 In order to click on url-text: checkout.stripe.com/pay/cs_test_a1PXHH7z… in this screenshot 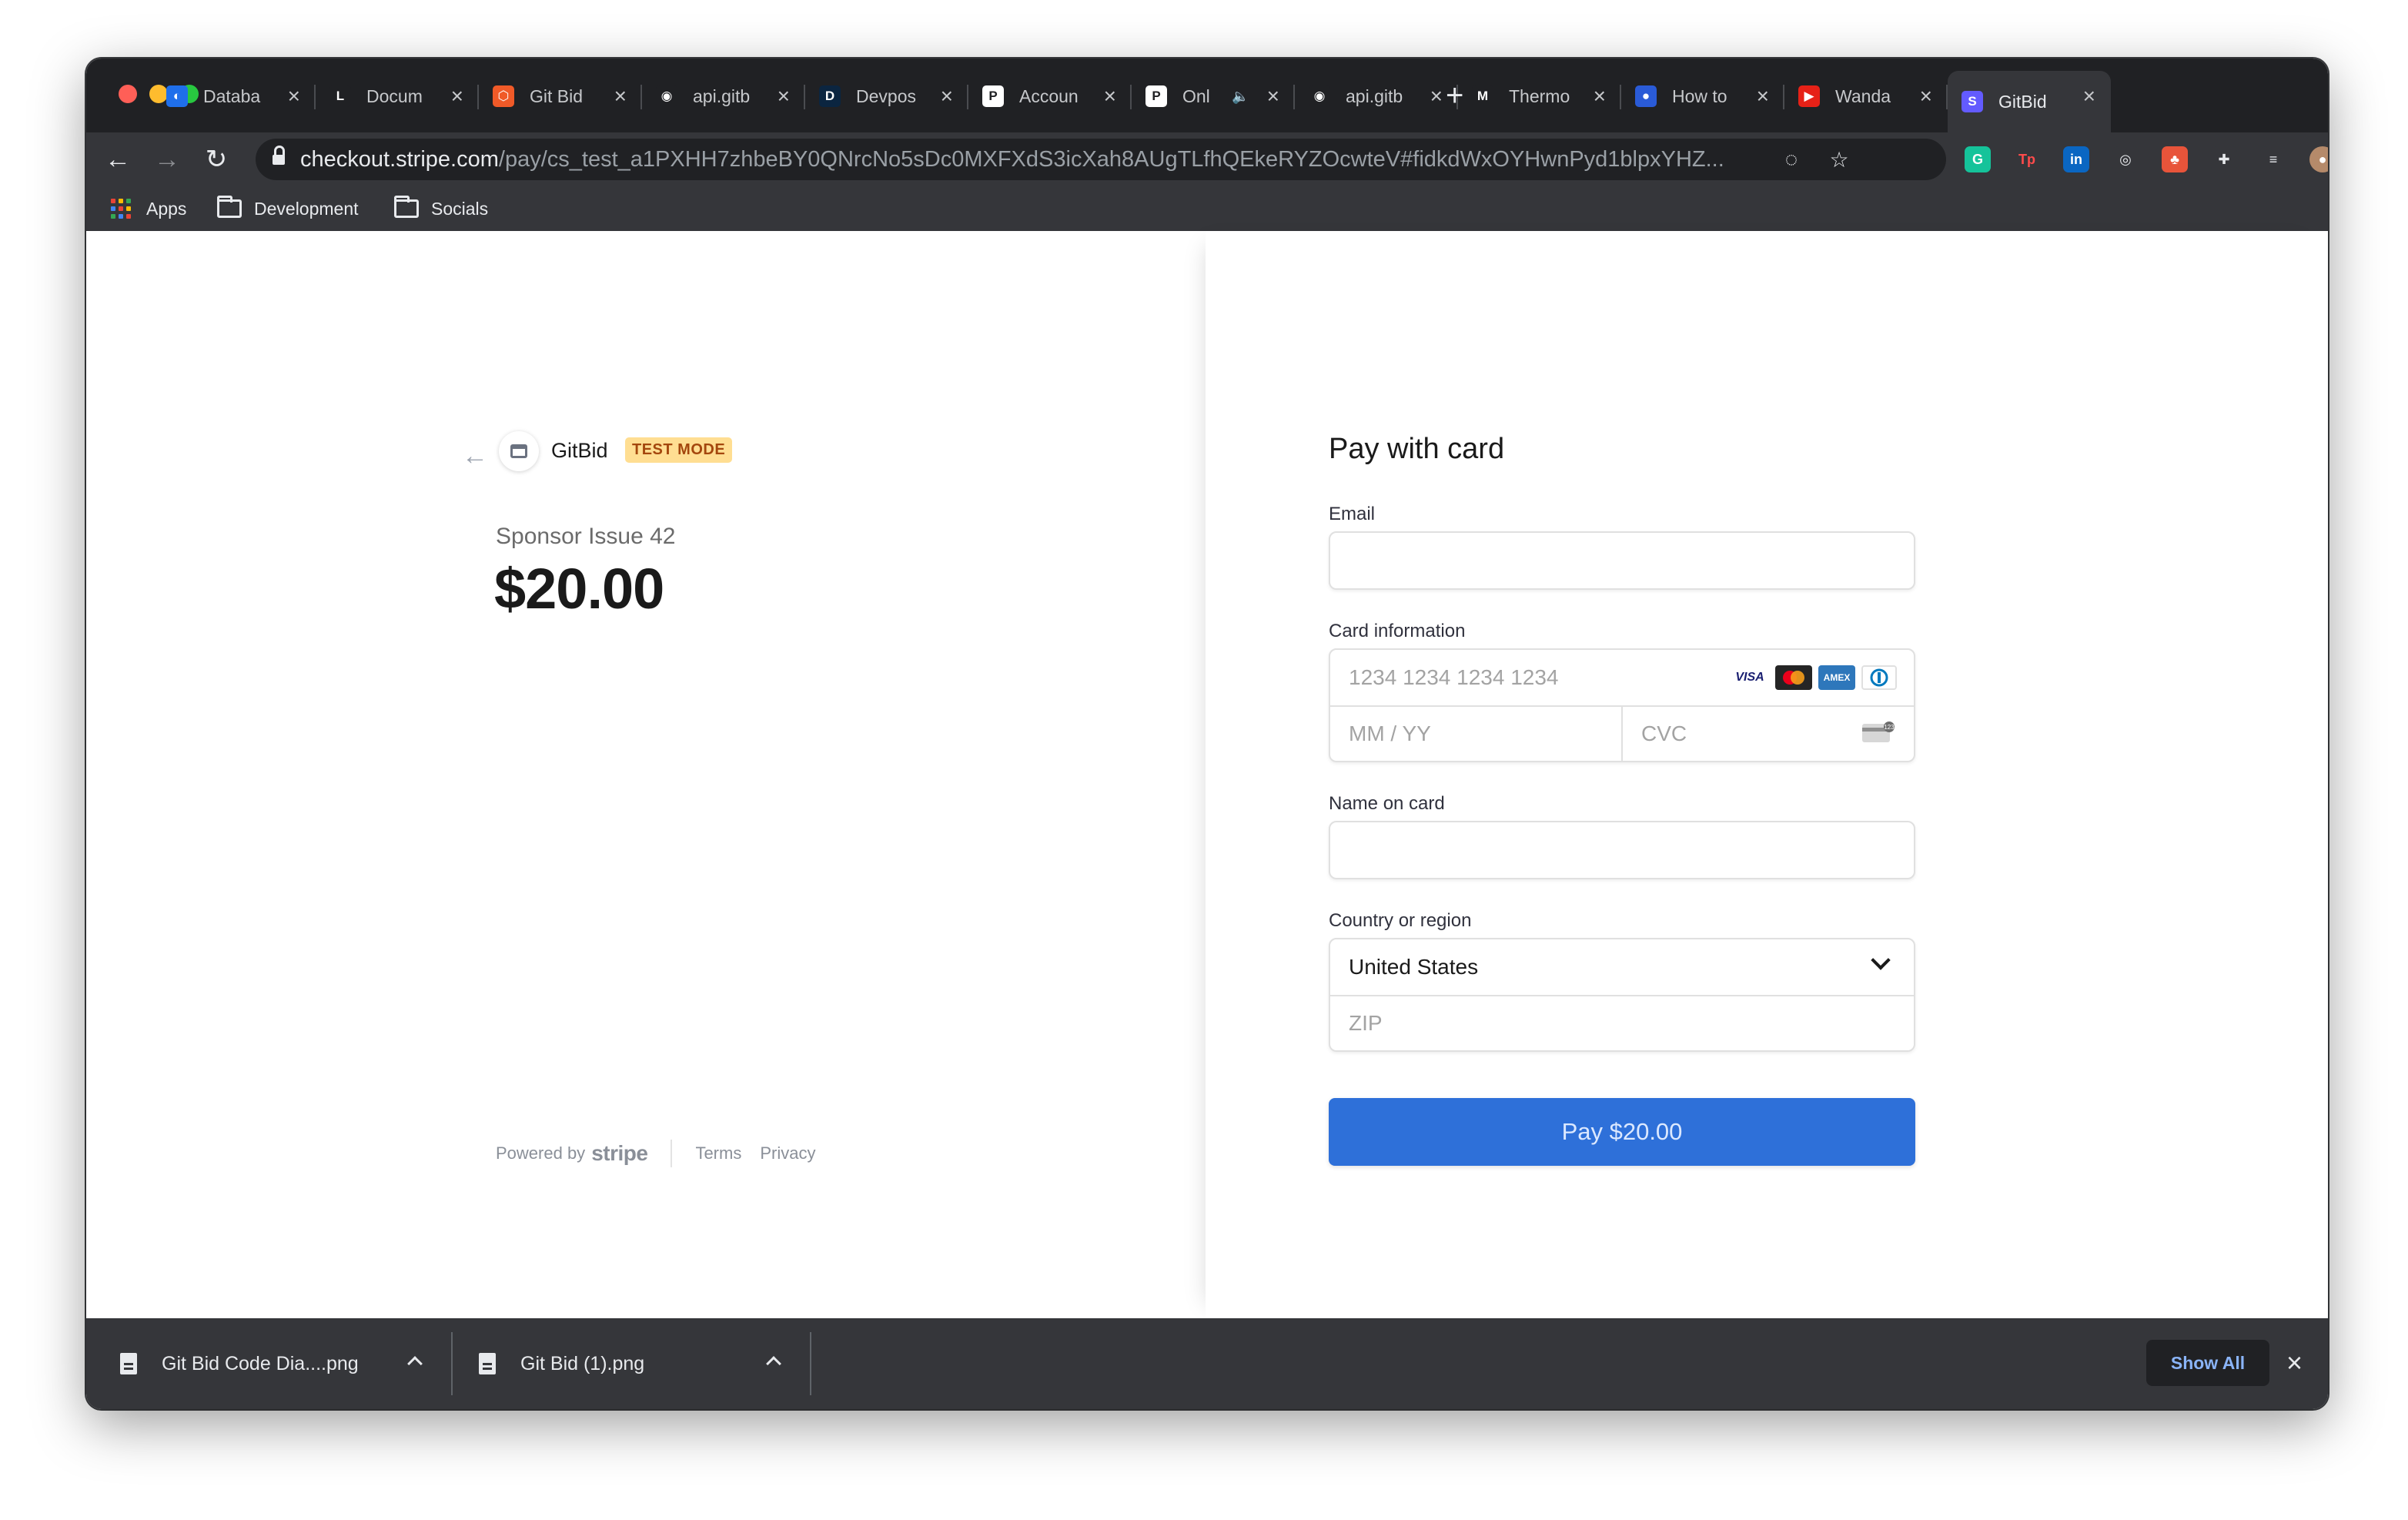, I will do `click(1047, 159)`.